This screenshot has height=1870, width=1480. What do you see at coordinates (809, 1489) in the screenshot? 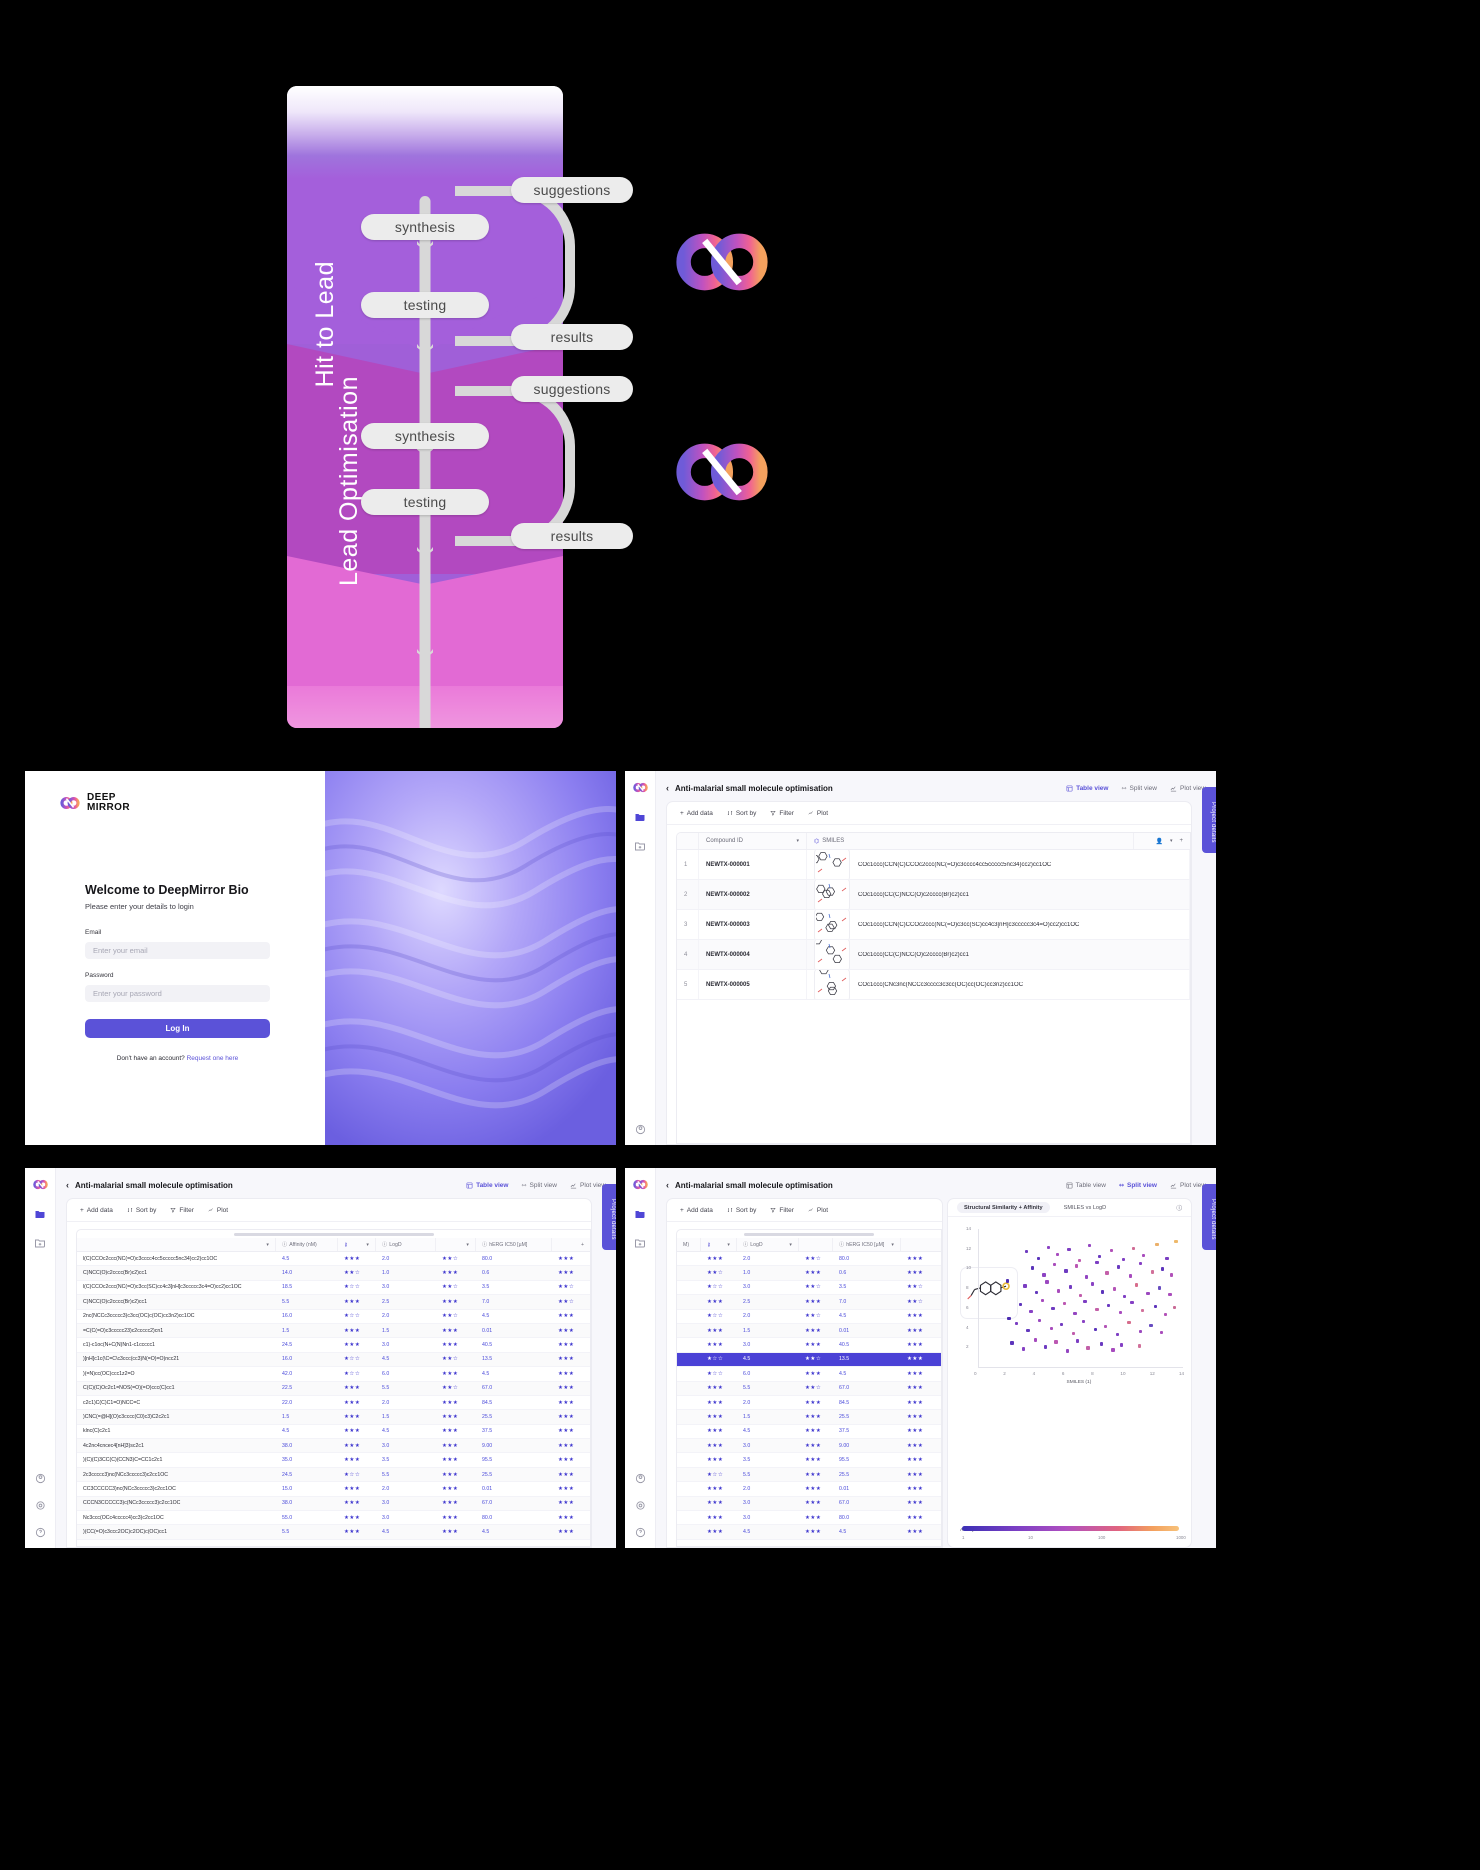
I see `table-row: ★★★ 2.0 ★★★ 0.01 ★★★` at bounding box center [809, 1489].